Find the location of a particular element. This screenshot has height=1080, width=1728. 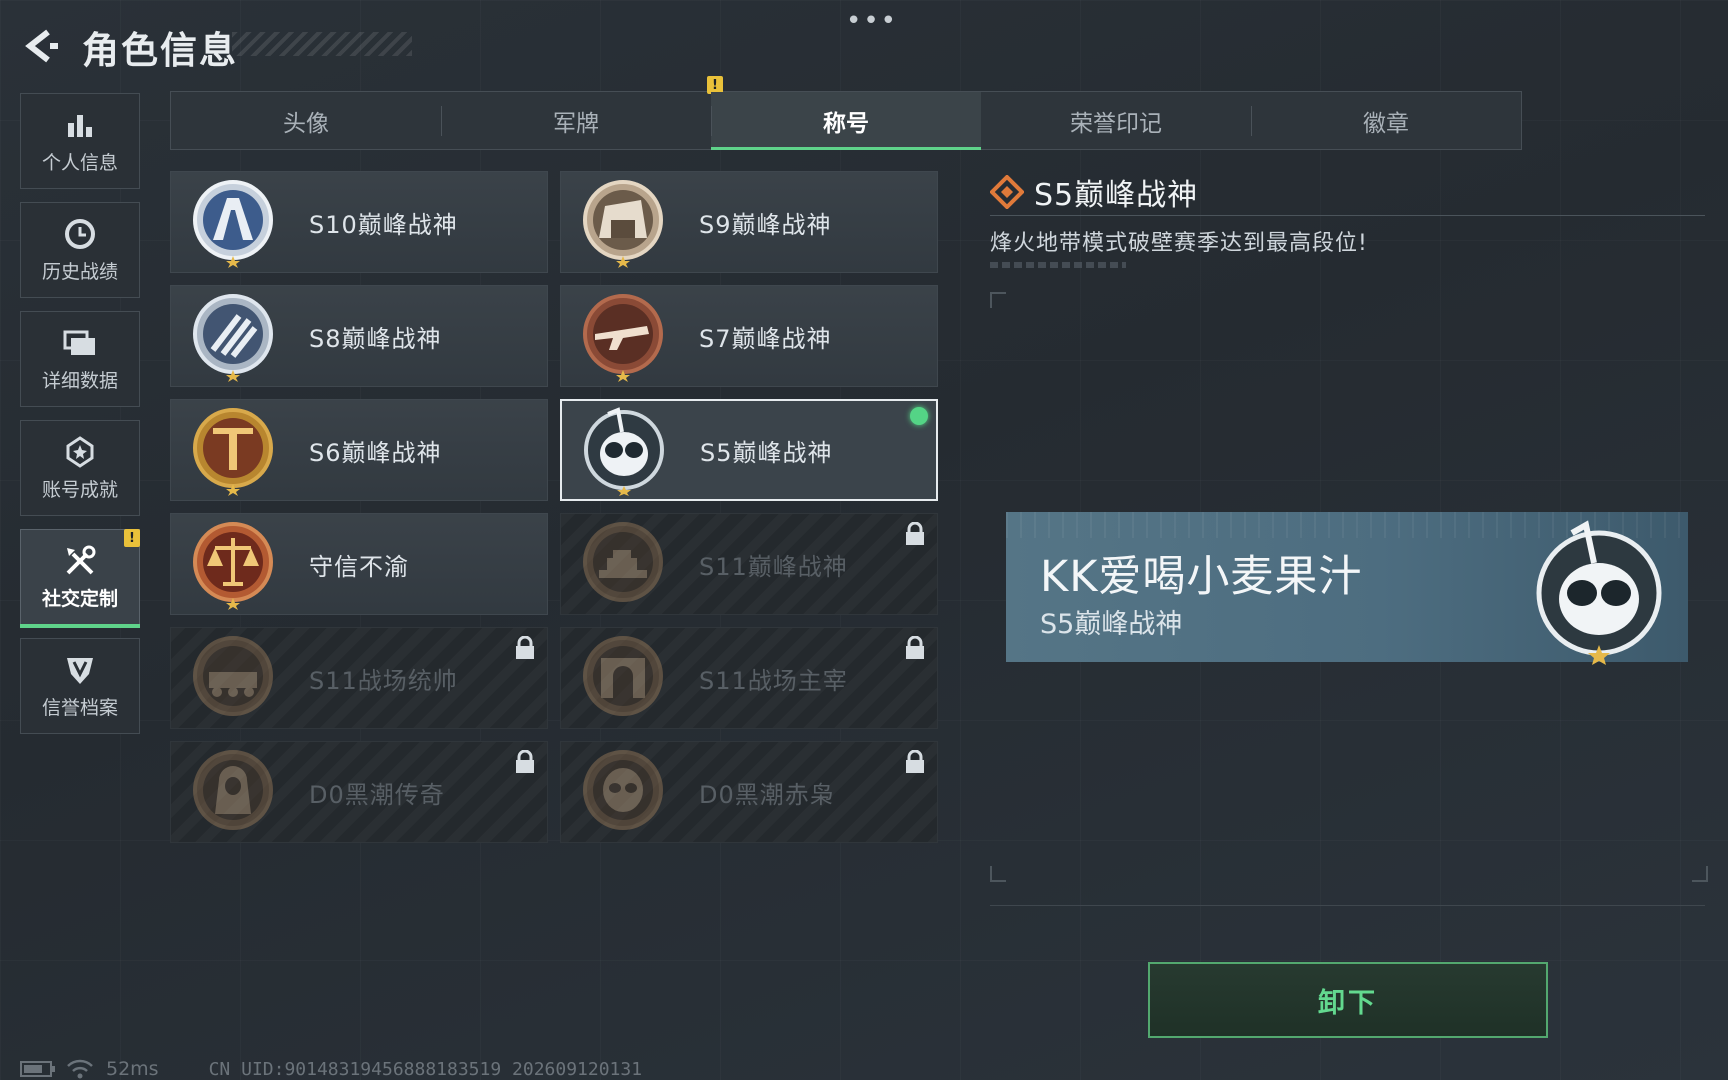

back-arrow-icon is located at coordinates (41, 46).